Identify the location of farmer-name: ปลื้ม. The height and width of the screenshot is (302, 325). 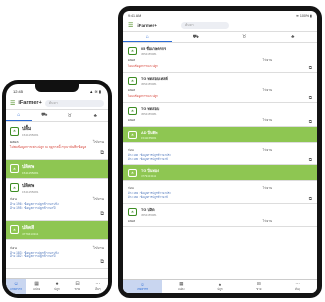
(27, 129).